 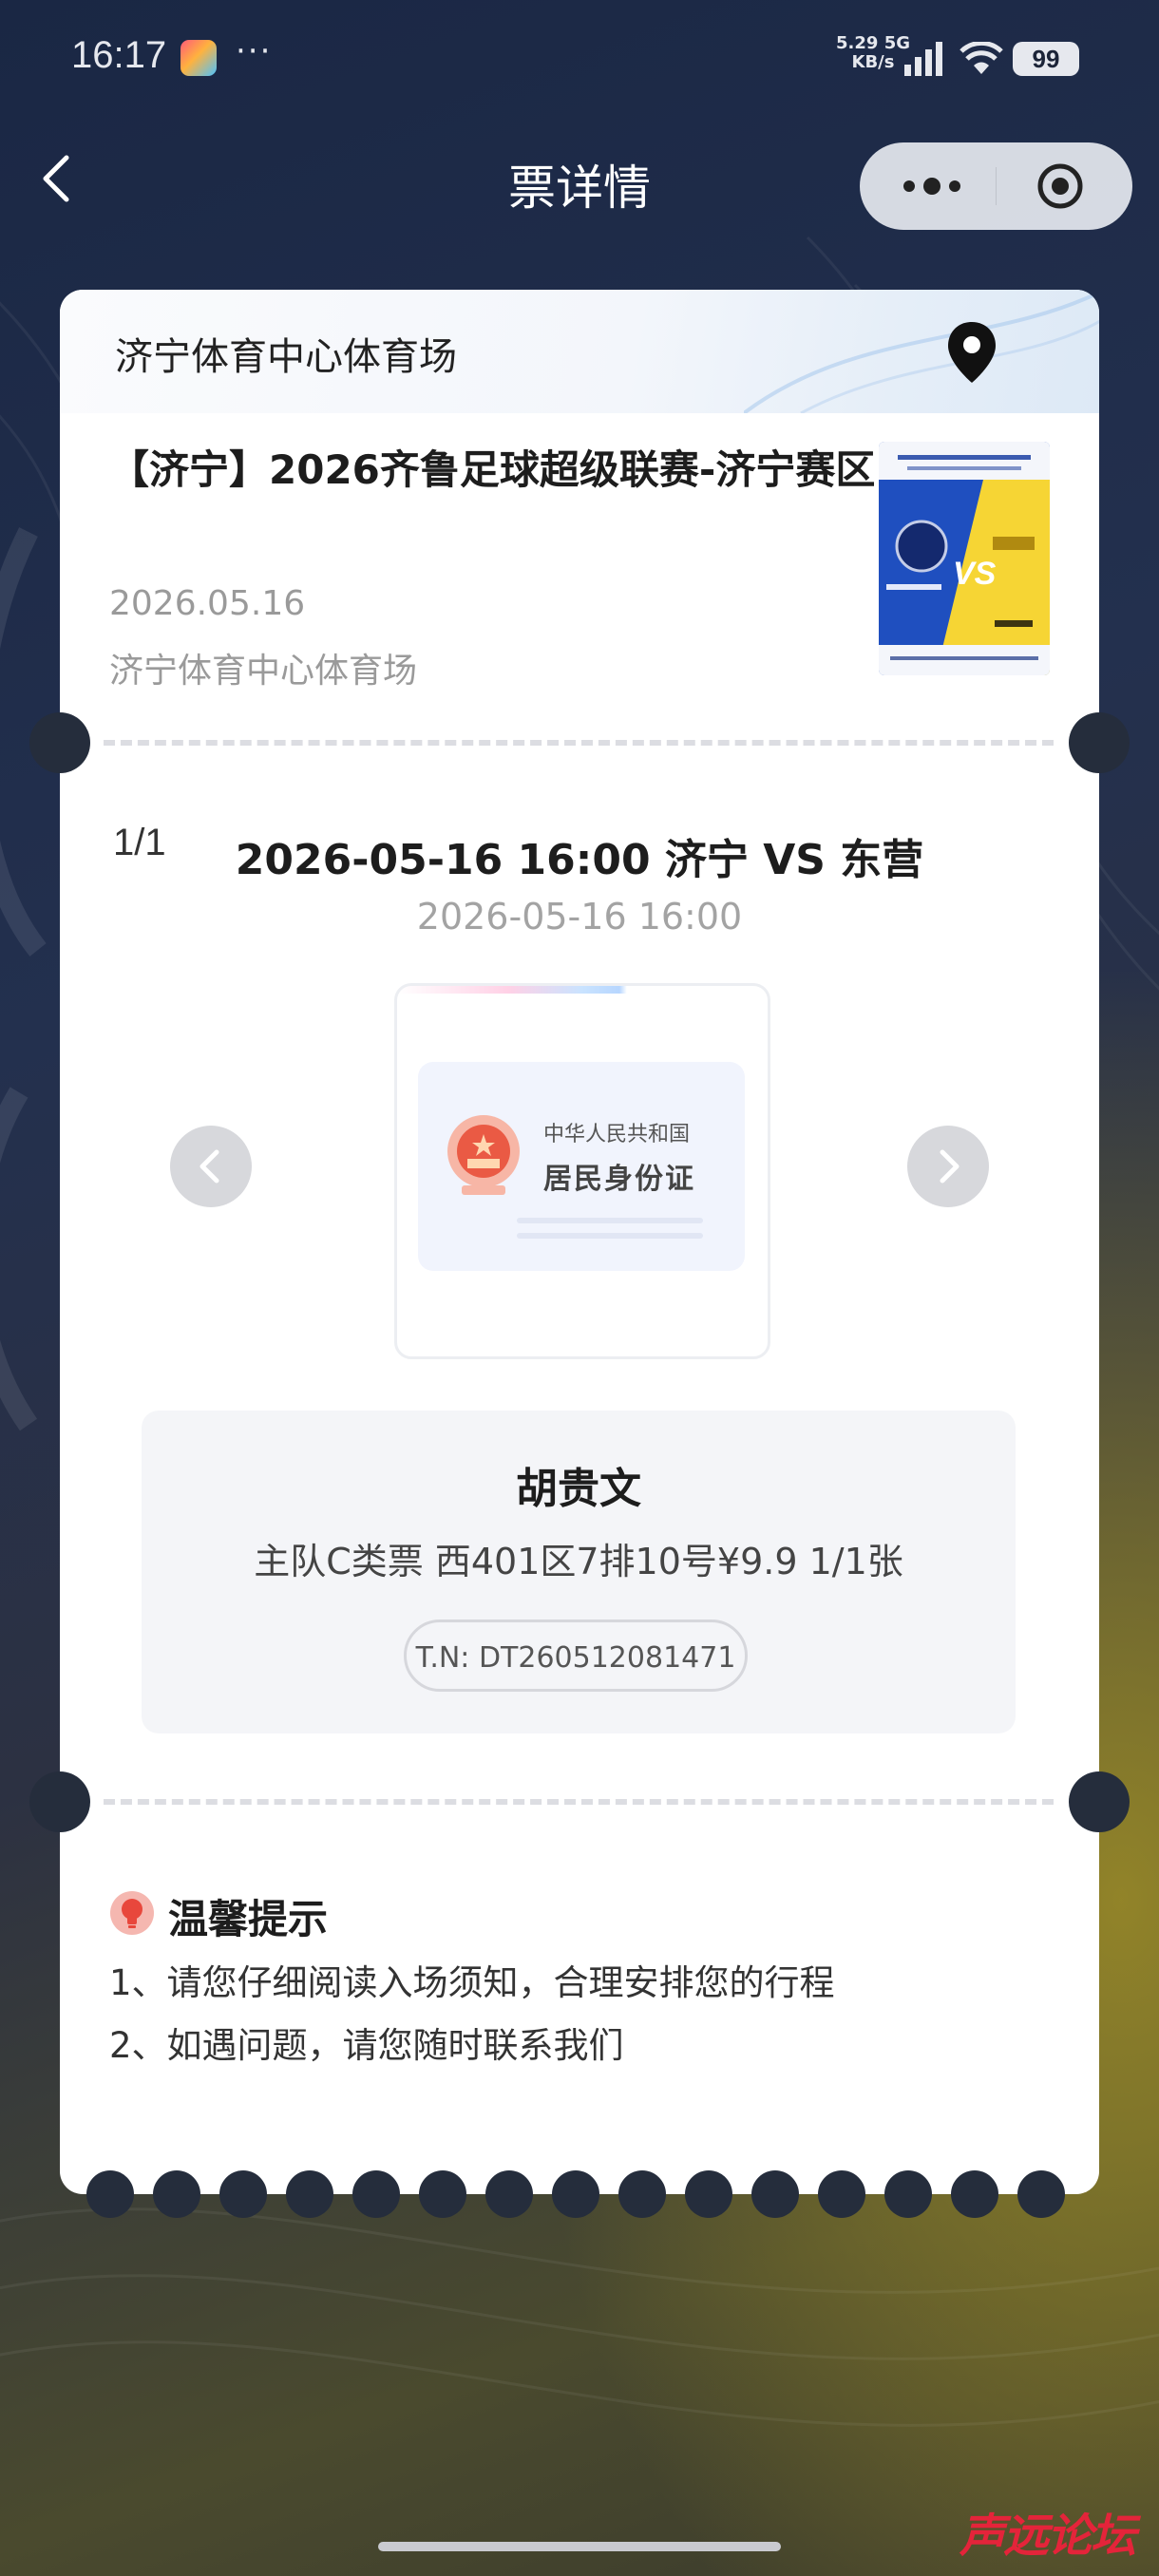 What do you see at coordinates (582, 990) in the screenshot?
I see `id-card-scan-bar` at bounding box center [582, 990].